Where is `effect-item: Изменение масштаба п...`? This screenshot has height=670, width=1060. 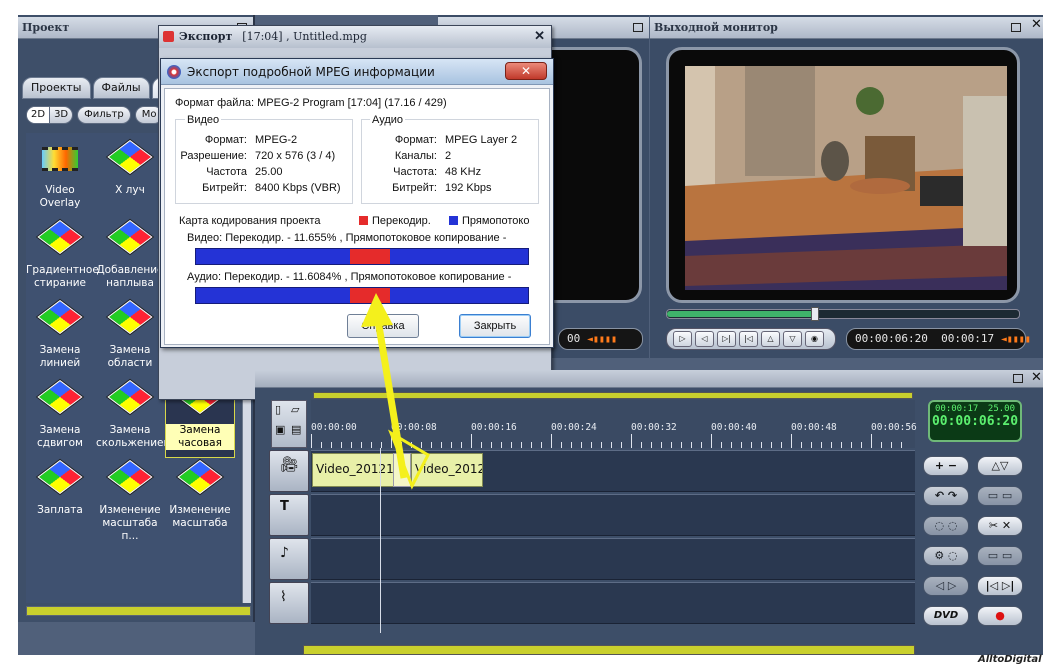 effect-item: Изменение масштаба п... is located at coordinates (130, 499).